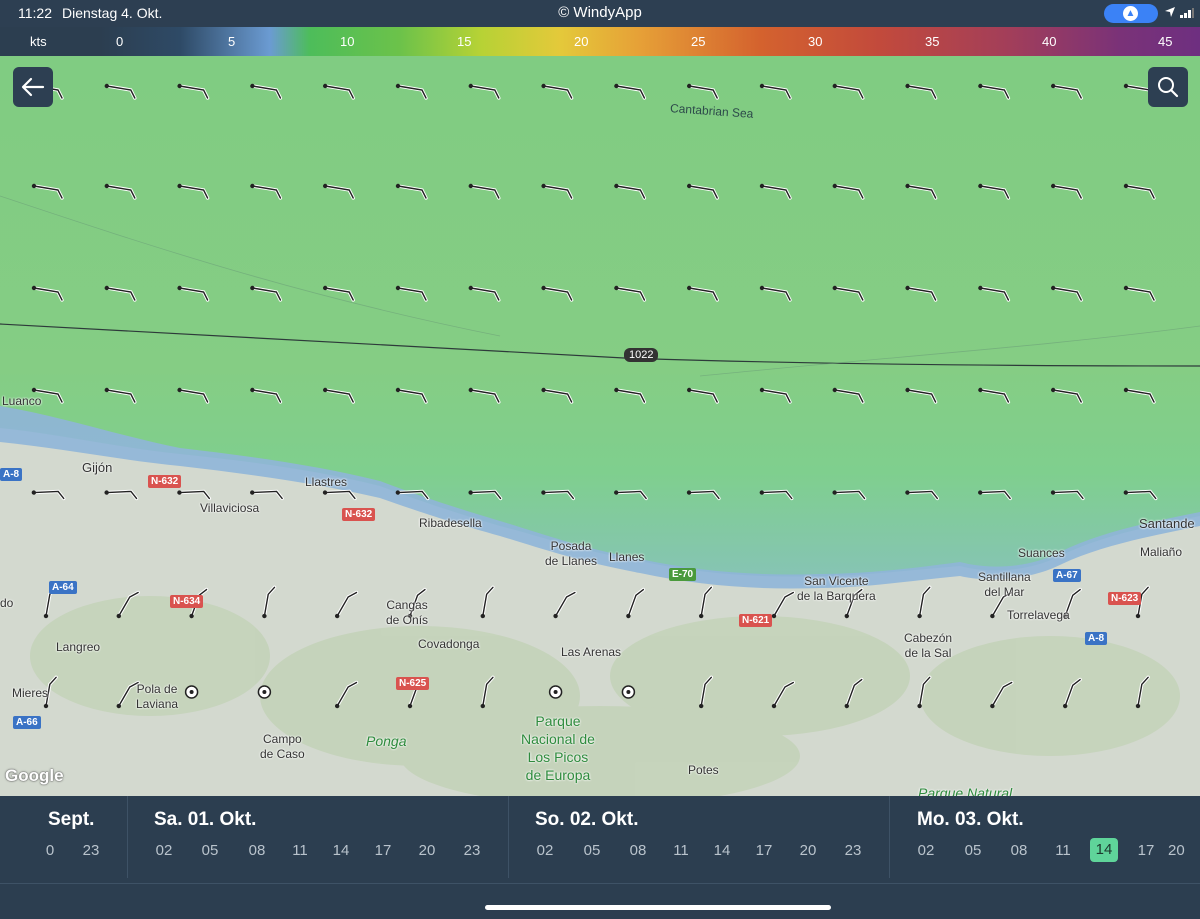  Describe the element at coordinates (326, 482) in the screenshot. I see `place-llastres: Llastres` at that location.